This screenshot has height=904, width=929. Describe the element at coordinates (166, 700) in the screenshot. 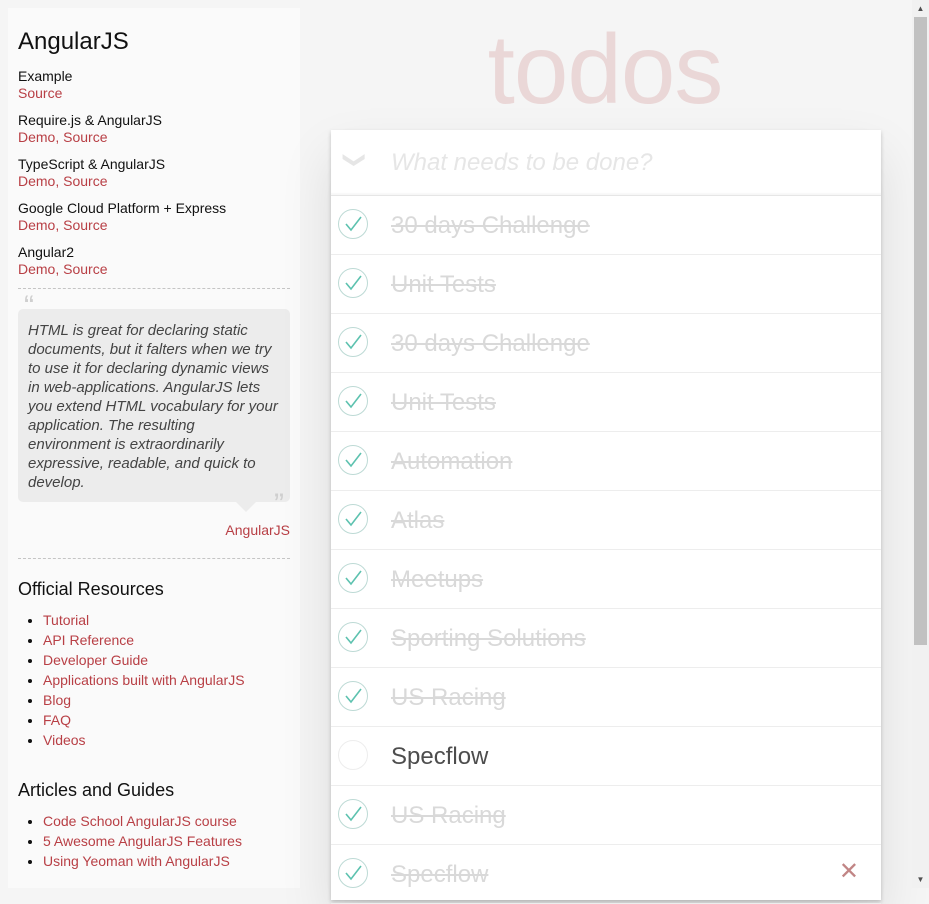

I see `official-resource-item: Blog` at that location.